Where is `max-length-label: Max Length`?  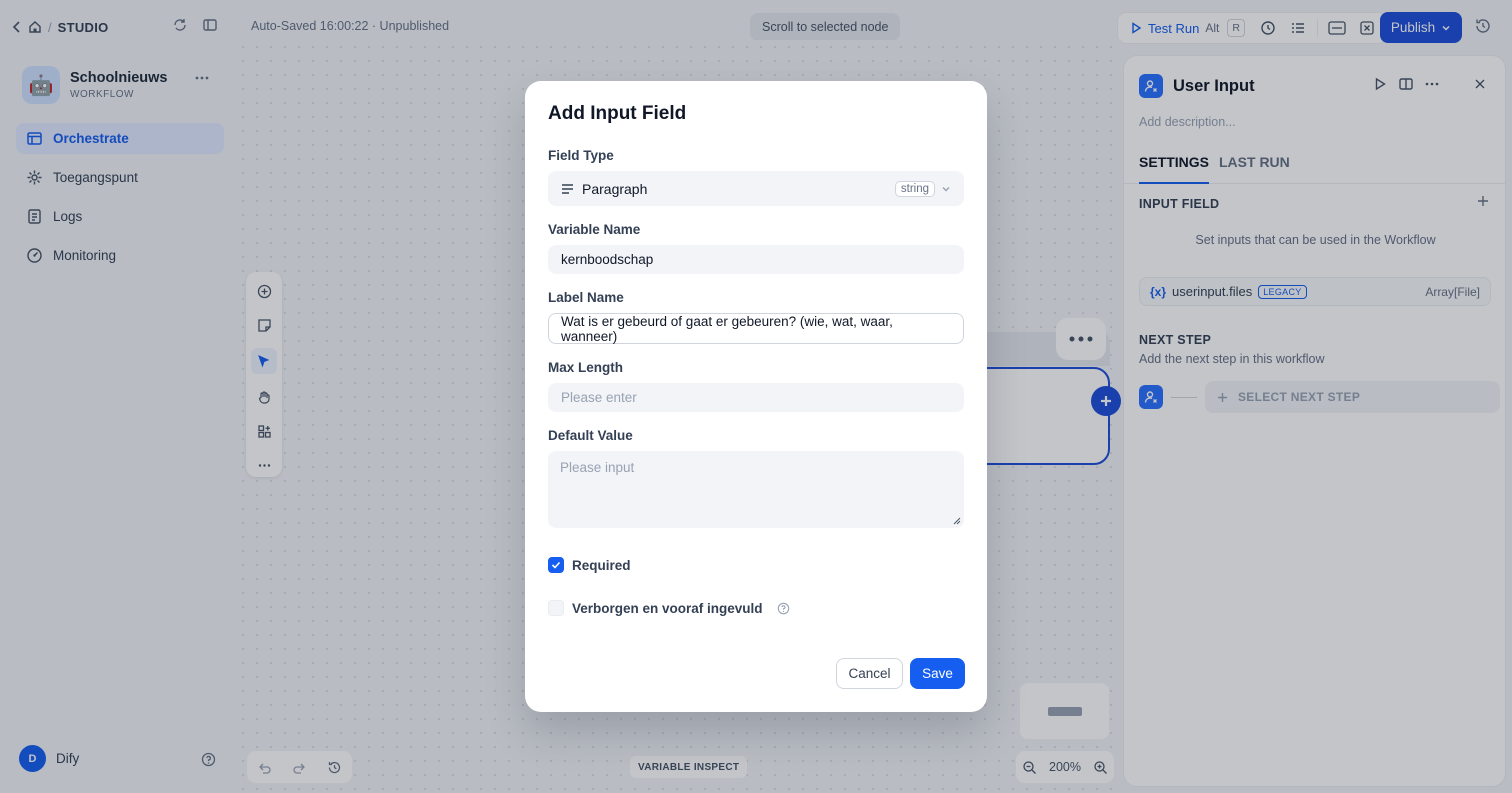
max-length-label: Max Length is located at coordinates (586, 367).